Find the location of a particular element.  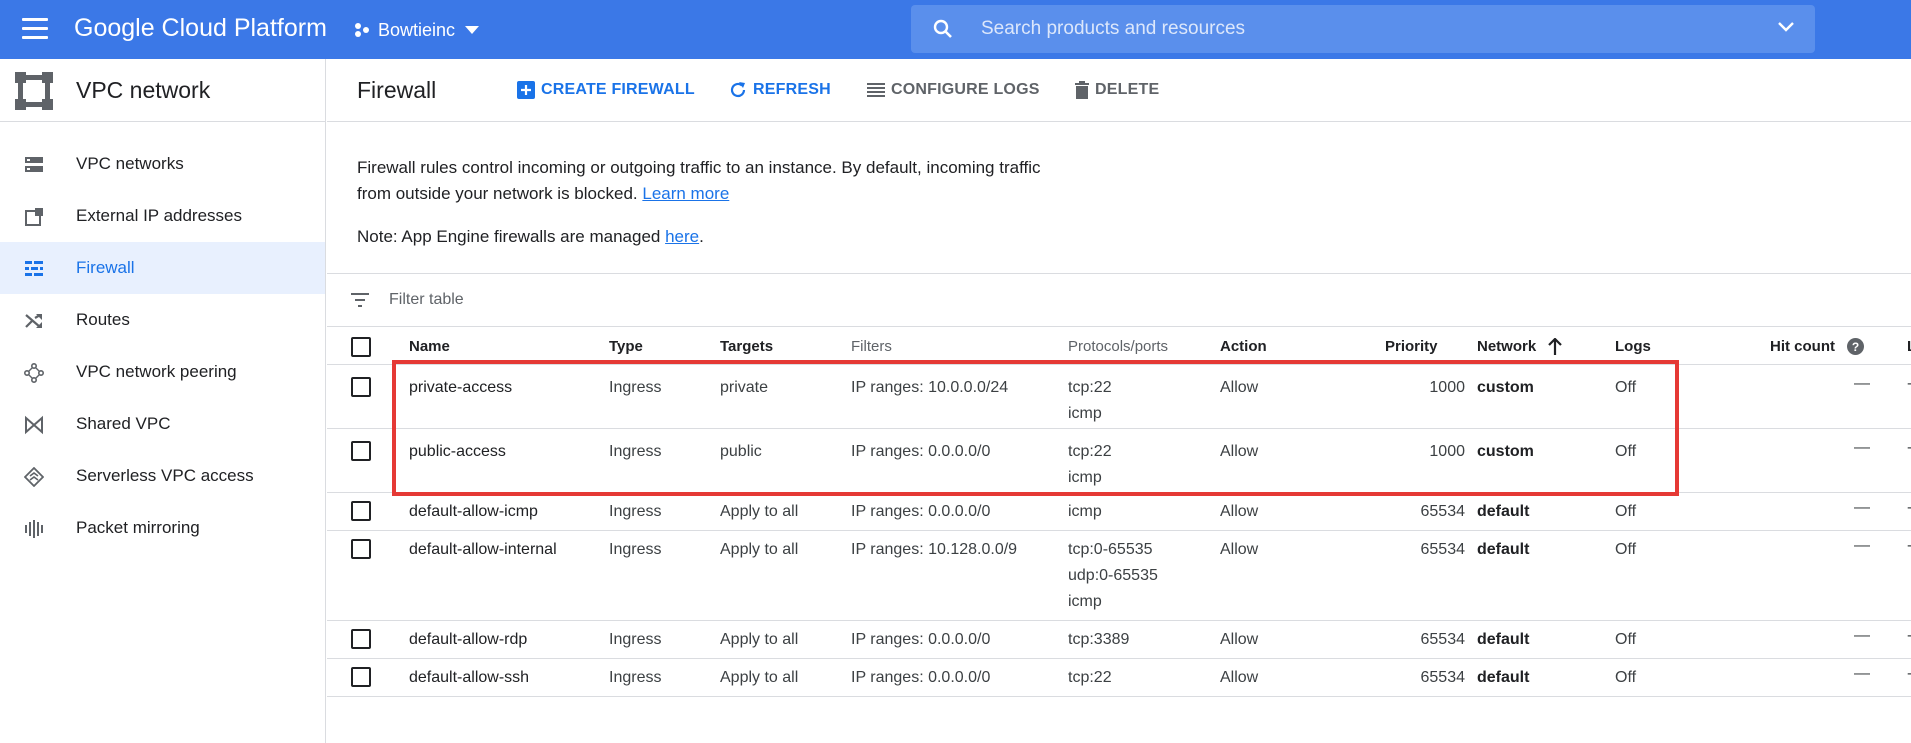

help-icon: ? is located at coordinates (1855, 346).